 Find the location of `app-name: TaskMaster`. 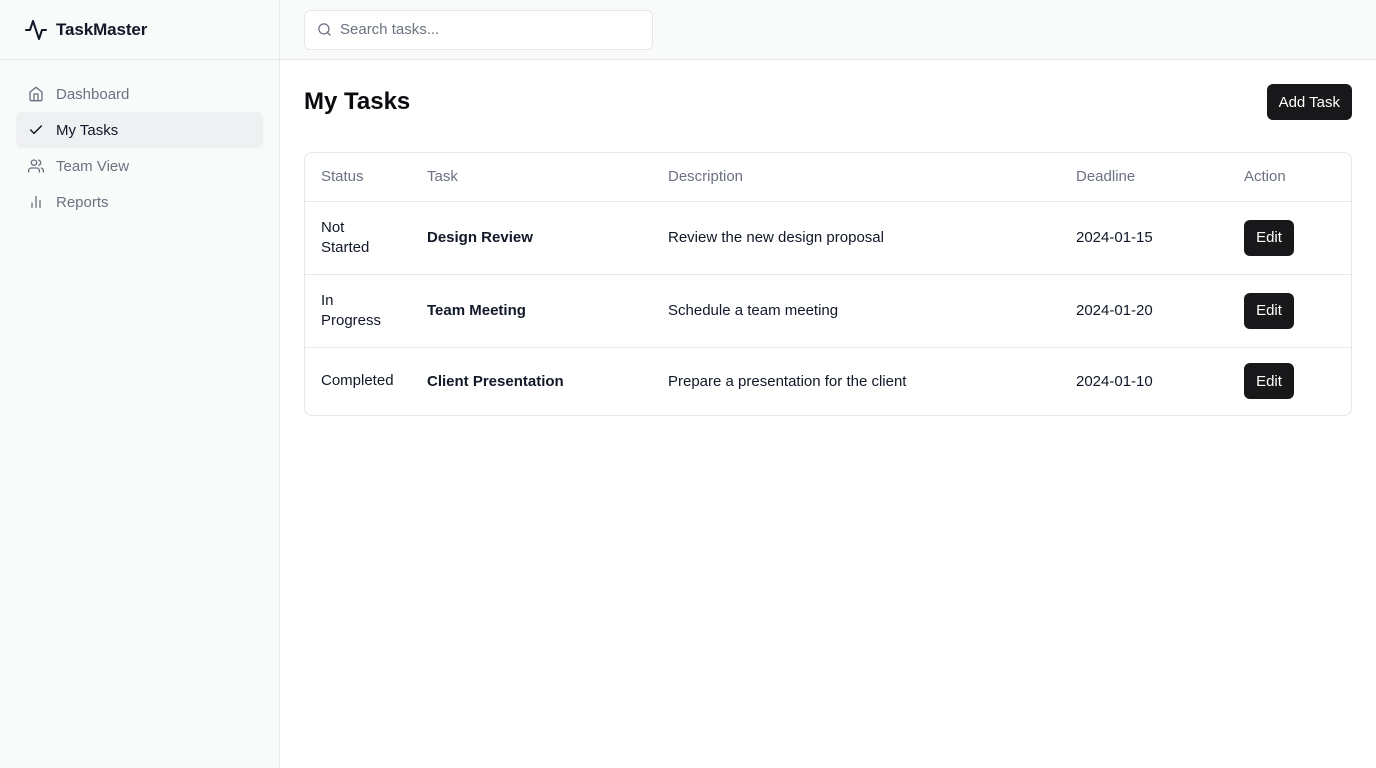

app-name: TaskMaster is located at coordinates (102, 29).